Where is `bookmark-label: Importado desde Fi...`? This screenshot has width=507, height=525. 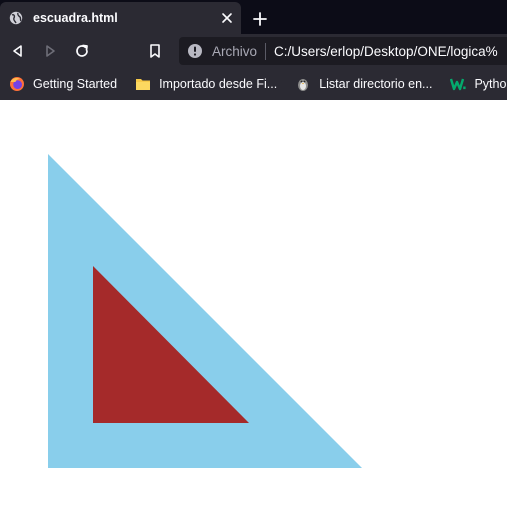 bookmark-label: Importado desde Fi... is located at coordinates (218, 84).